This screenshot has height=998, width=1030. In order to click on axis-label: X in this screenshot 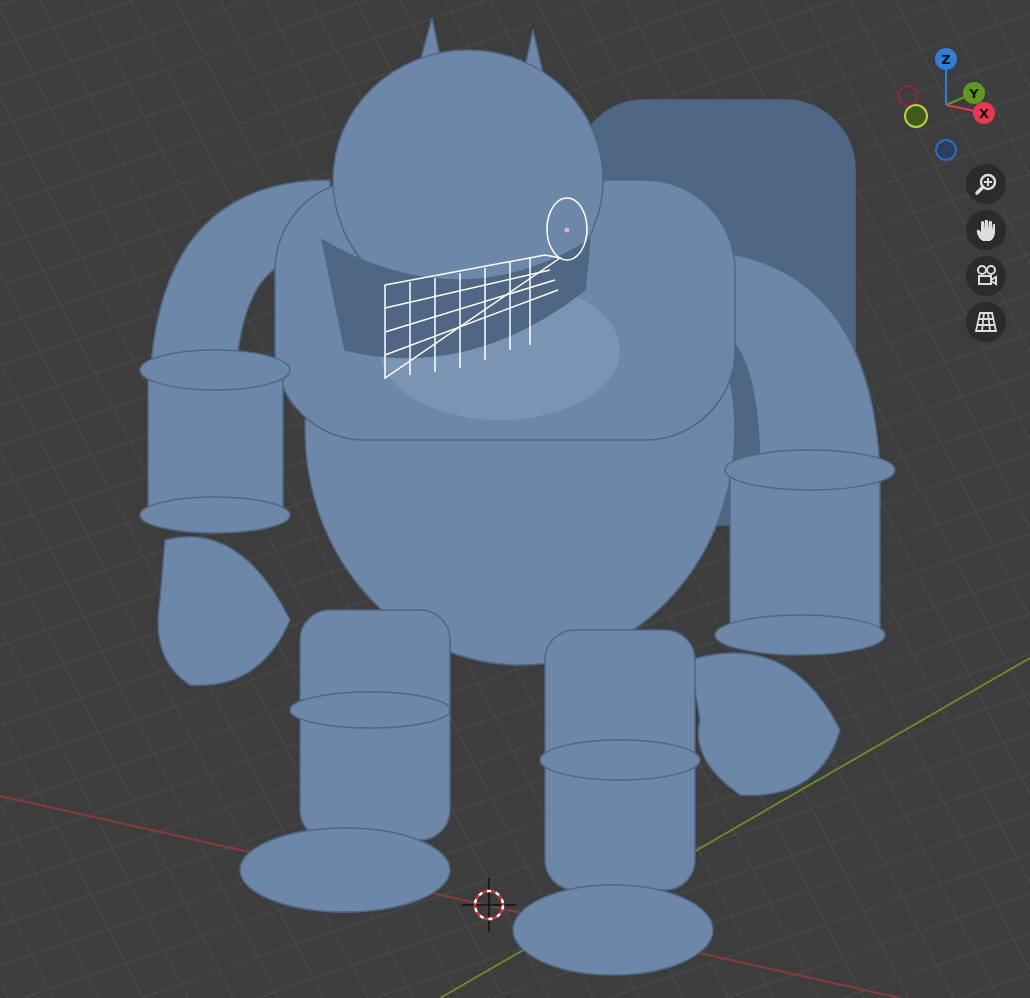, I will do `click(984, 113)`.